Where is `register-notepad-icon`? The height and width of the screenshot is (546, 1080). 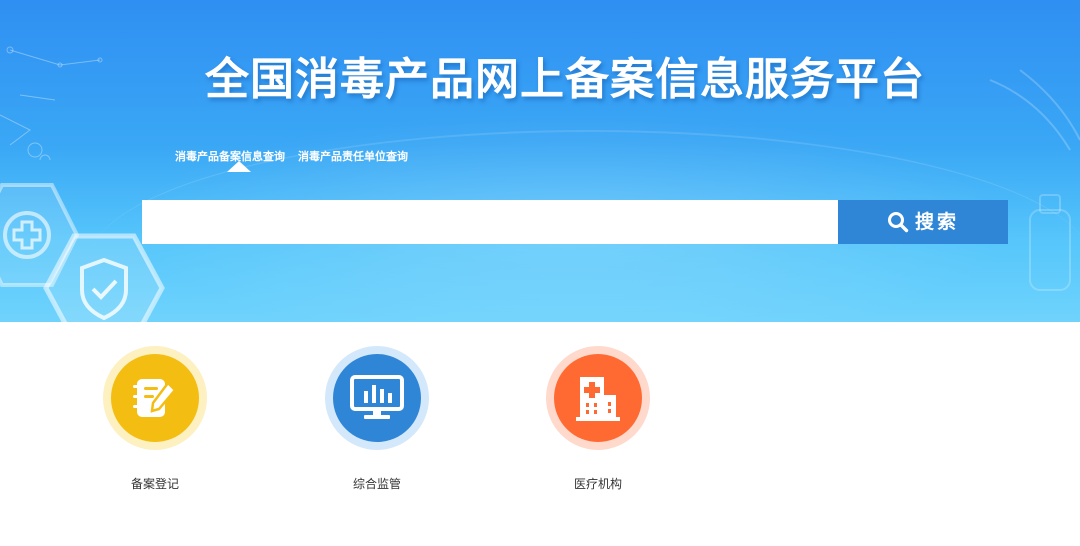 register-notepad-icon is located at coordinates (155, 398).